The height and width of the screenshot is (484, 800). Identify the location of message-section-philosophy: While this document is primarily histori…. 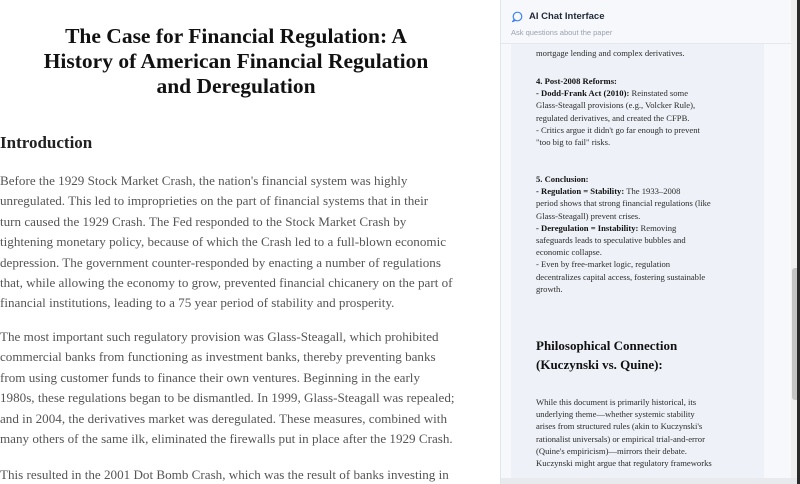
(648, 432).